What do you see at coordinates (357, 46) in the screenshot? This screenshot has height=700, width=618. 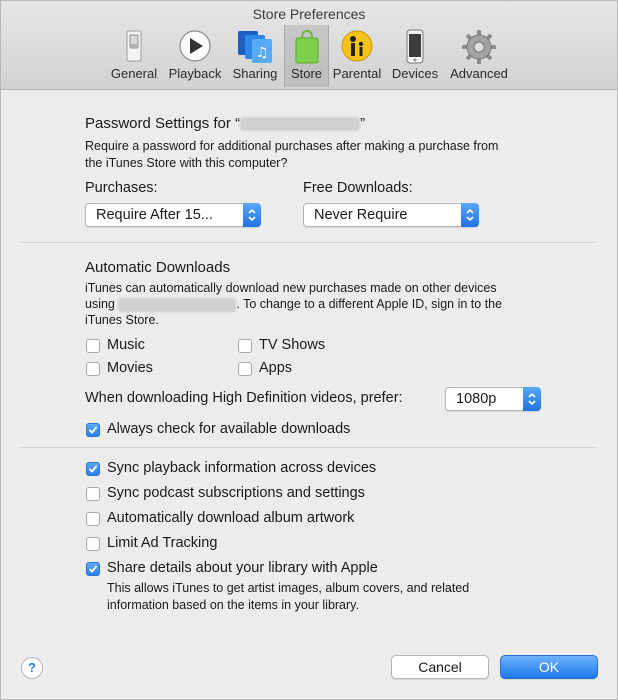 I see `parental-icon` at bounding box center [357, 46].